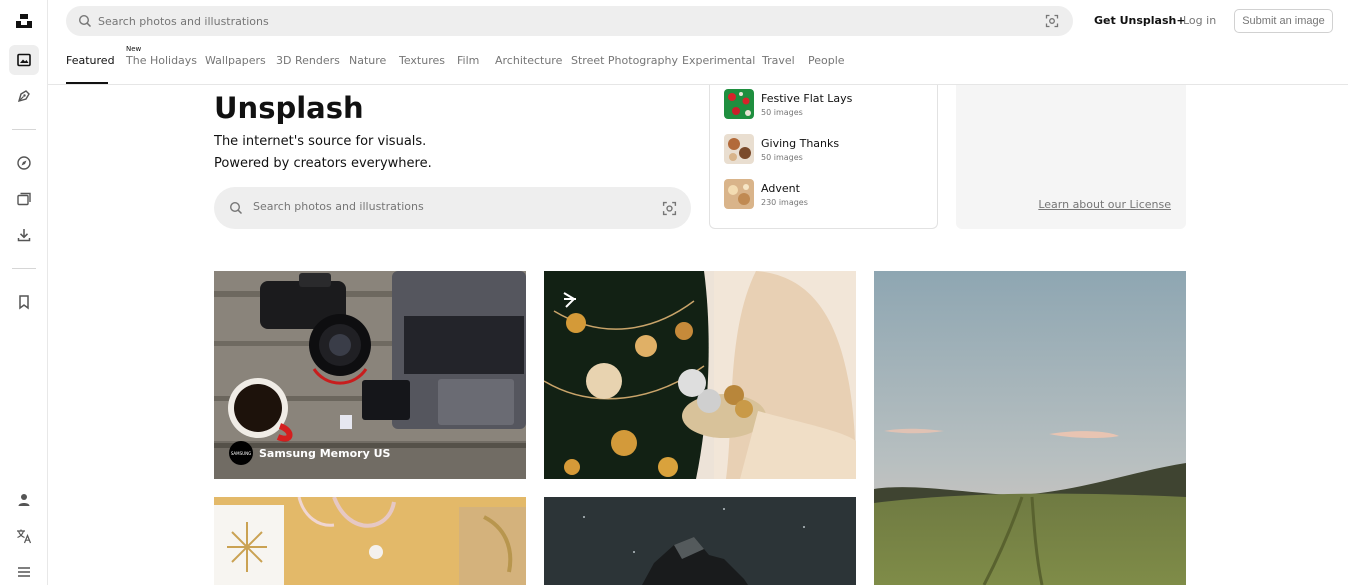  What do you see at coordinates (24, 571) in the screenshot?
I see `menu-icon` at bounding box center [24, 571].